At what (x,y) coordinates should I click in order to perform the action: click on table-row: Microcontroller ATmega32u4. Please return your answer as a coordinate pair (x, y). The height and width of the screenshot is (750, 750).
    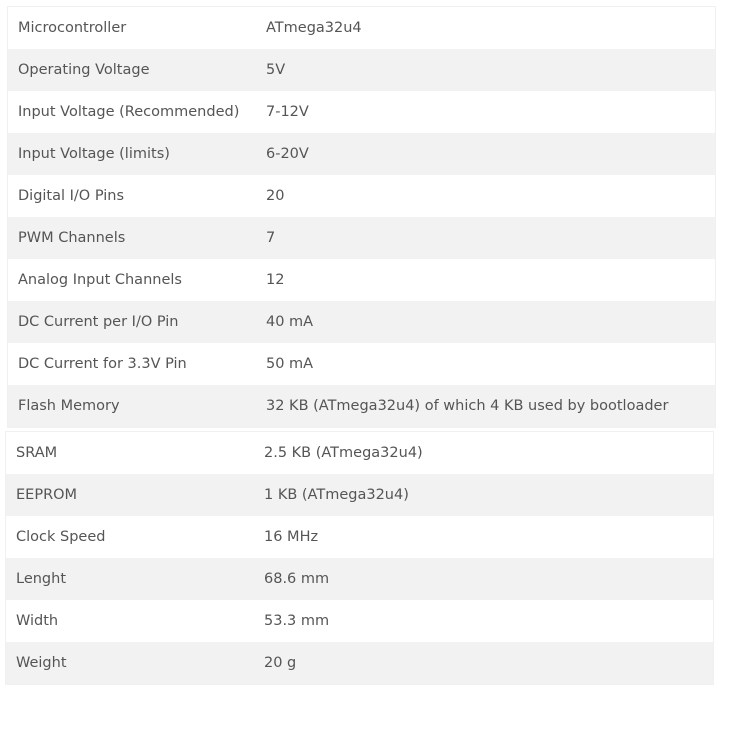
    Looking at the image, I should click on (362, 28).